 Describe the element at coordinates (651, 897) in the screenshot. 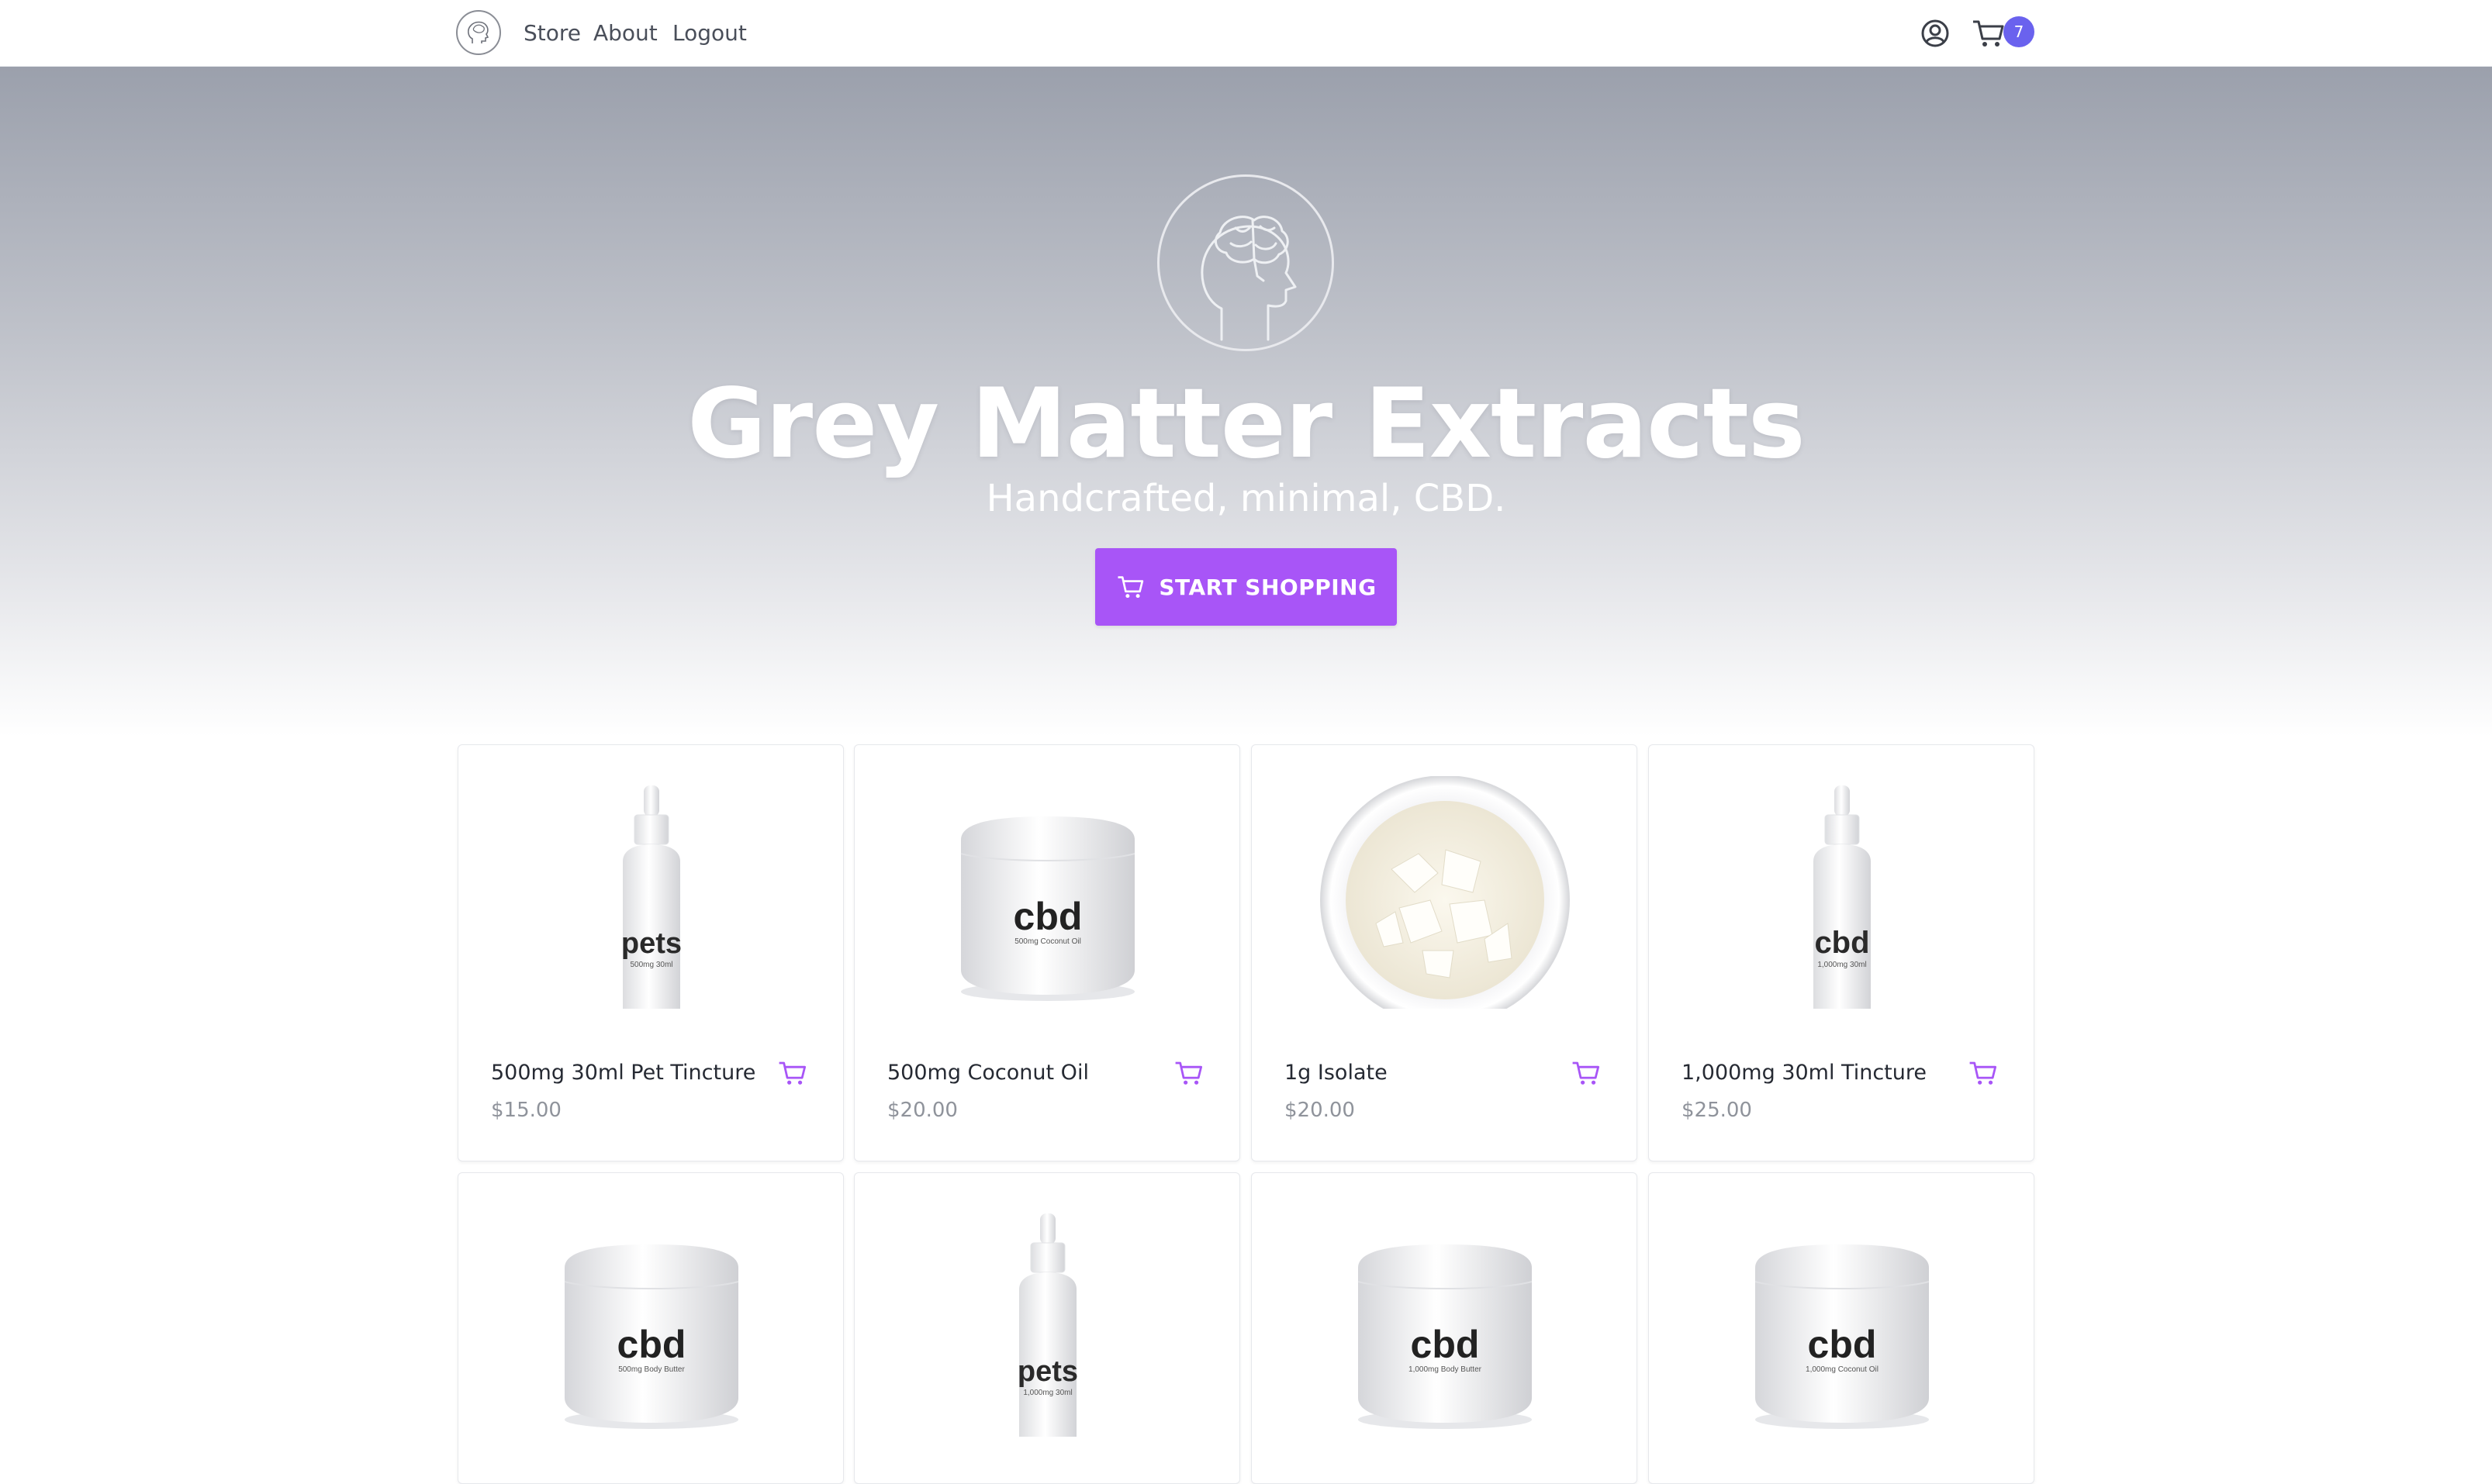

I see `dropper-bottle-image: pets 500mg 30ml` at that location.